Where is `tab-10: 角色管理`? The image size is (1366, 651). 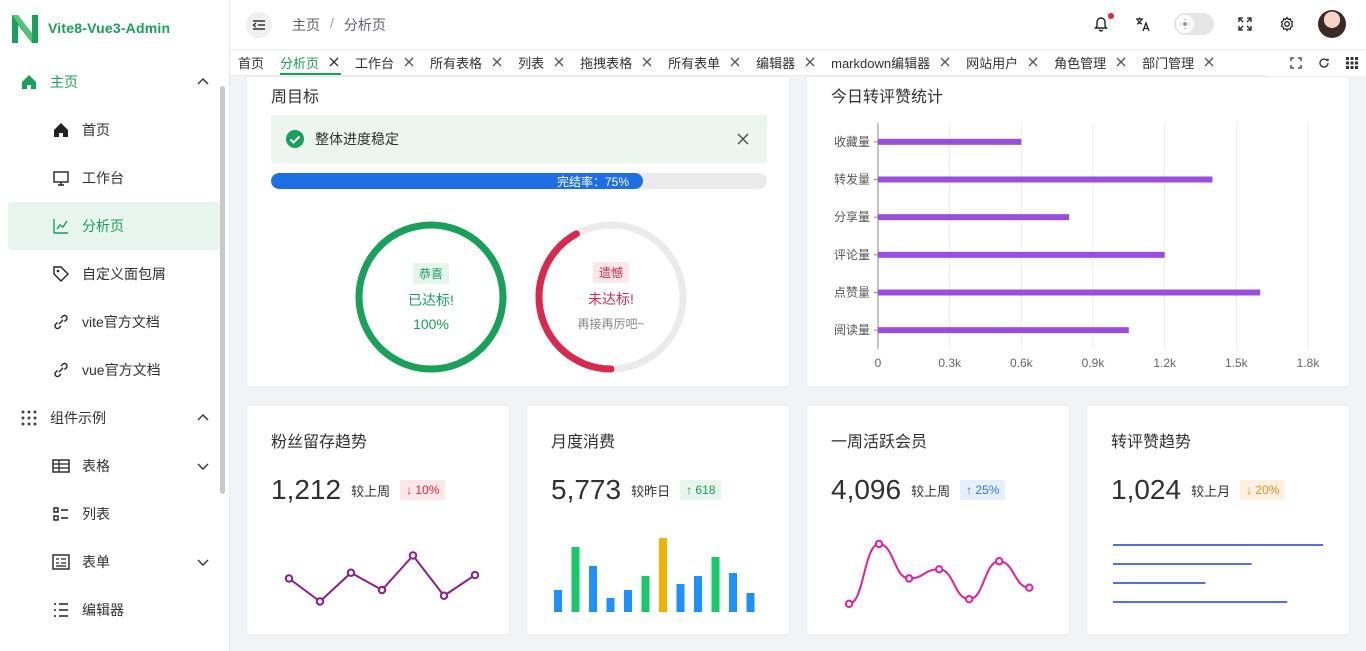 tab-10: 角色管理 is located at coordinates (1090, 62).